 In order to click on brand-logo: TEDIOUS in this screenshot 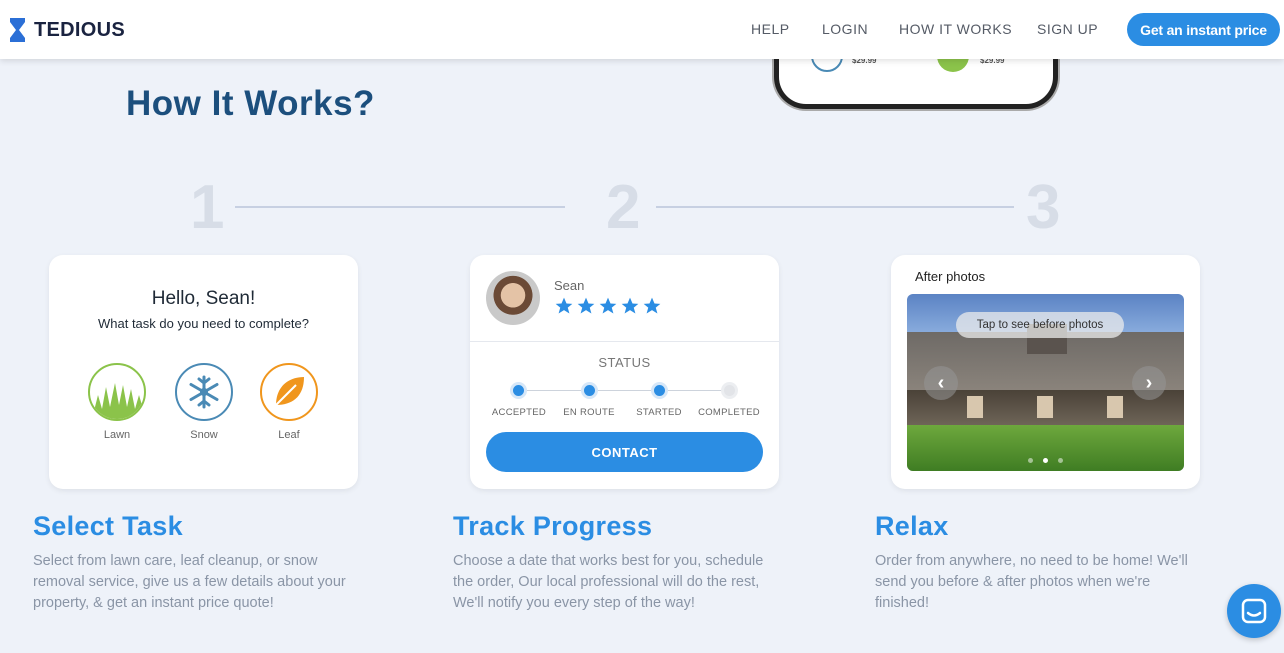, I will do `click(67, 30)`.